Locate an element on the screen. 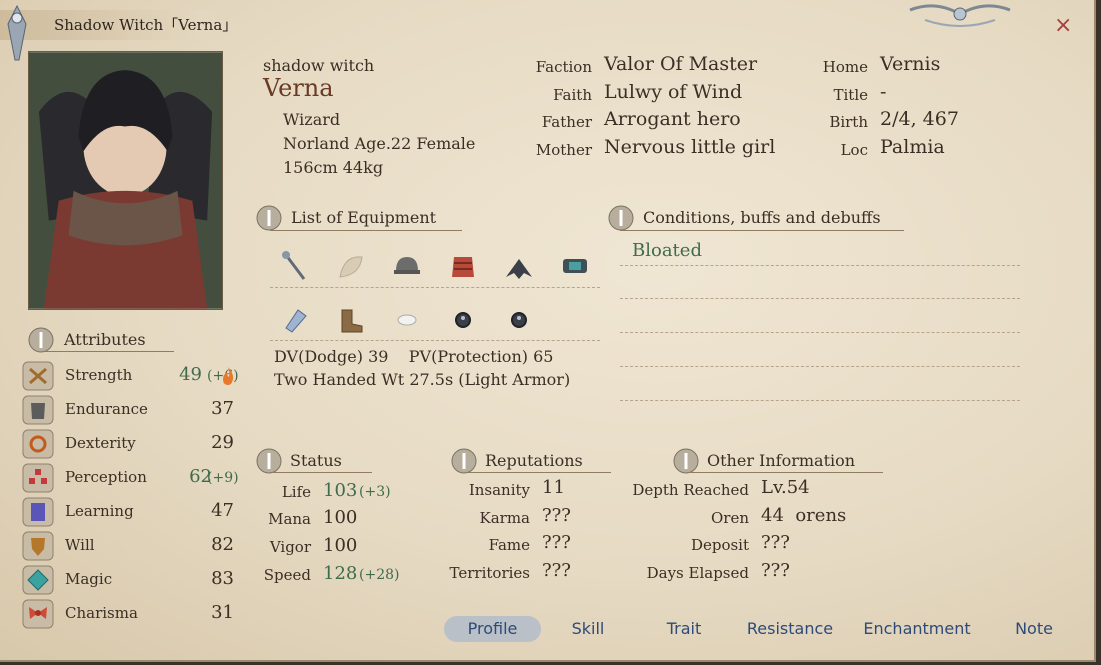  attribute-label: Magic is located at coordinates (89, 579).